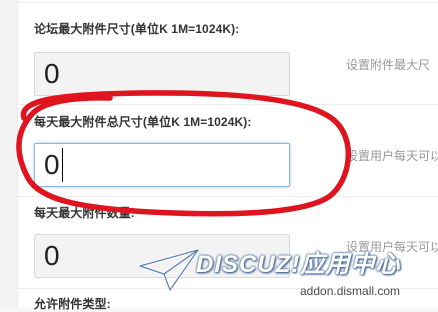  What do you see at coordinates (9, 154) in the screenshot?
I see `left-gutter` at bounding box center [9, 154].